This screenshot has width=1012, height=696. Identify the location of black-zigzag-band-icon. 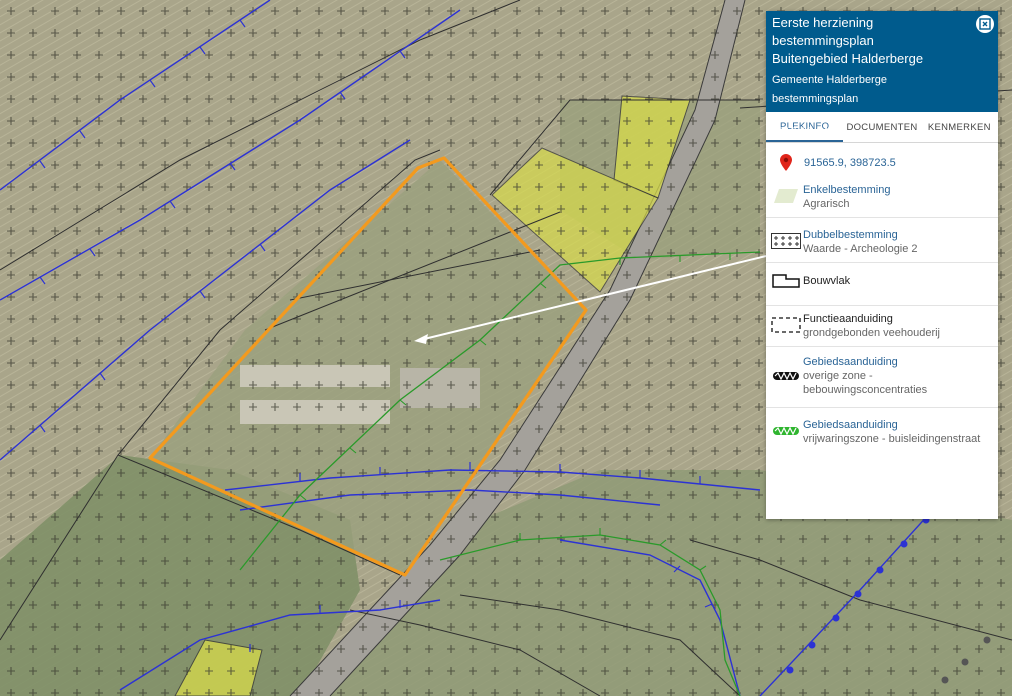
(786, 378).